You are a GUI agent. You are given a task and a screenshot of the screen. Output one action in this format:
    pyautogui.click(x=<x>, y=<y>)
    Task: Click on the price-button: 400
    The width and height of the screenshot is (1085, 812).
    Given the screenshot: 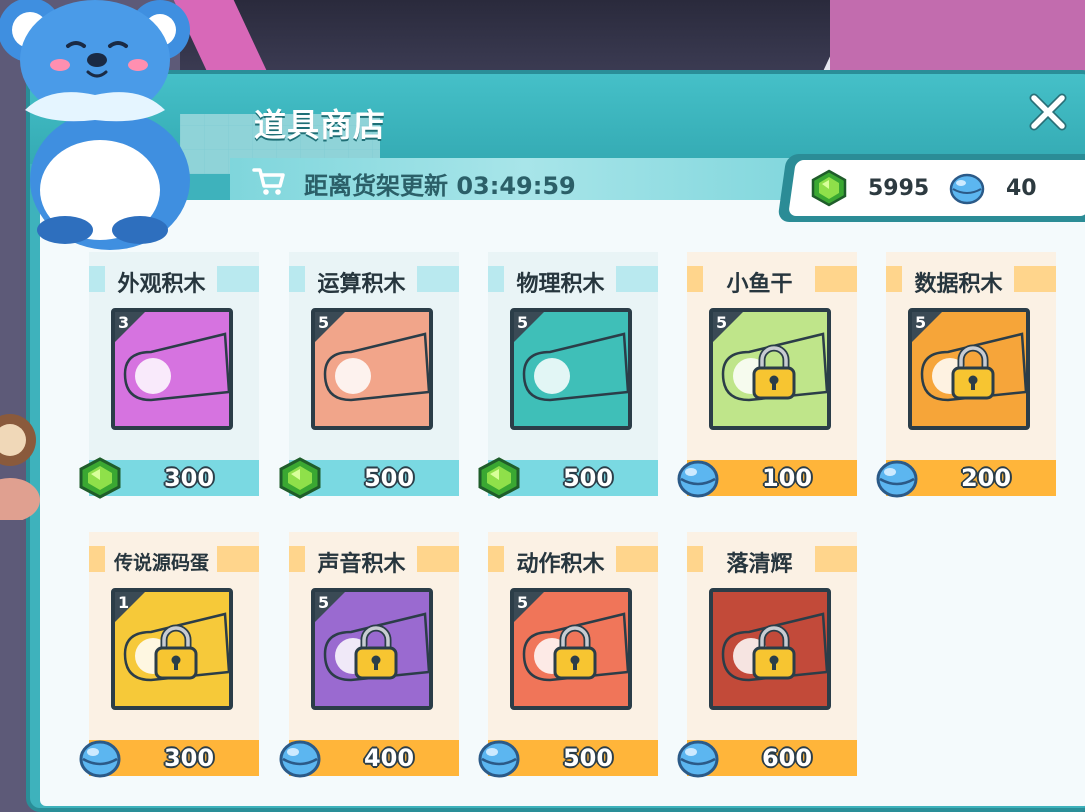 What is the action you would take?
    pyautogui.click(x=369, y=759)
    